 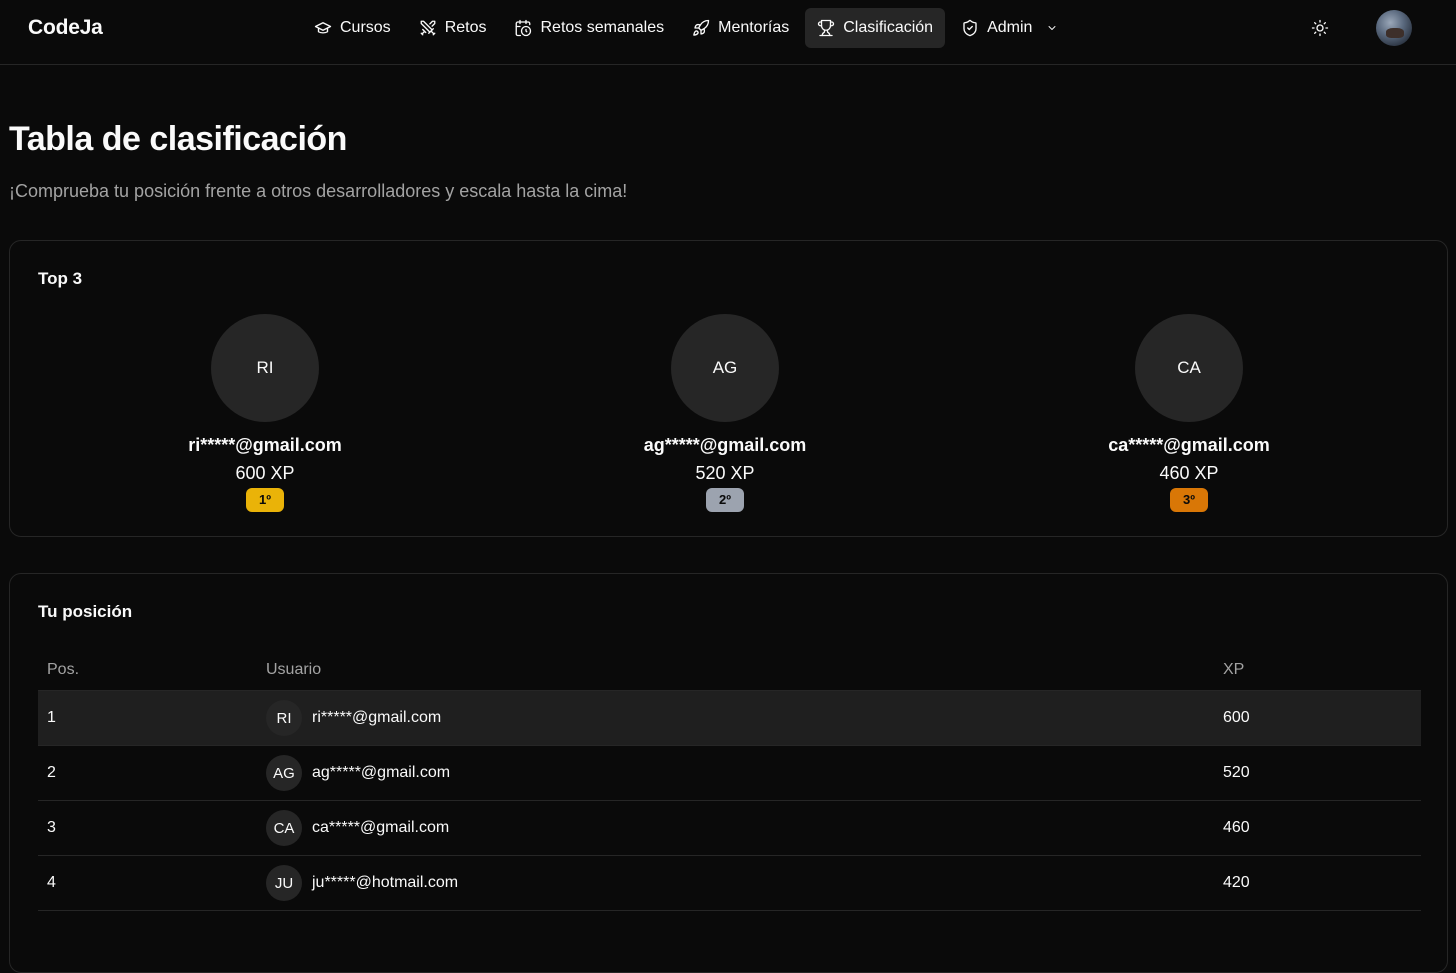 What do you see at coordinates (178, 139) in the screenshot?
I see `page-title: Tabla de clasificación` at bounding box center [178, 139].